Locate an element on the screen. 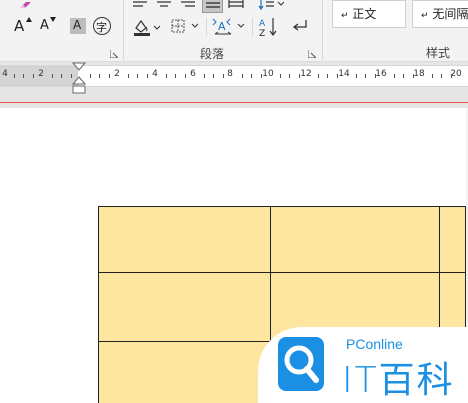 This screenshot has height=403, width=468. paragraph-group-label: 段落 is located at coordinates (212, 54).